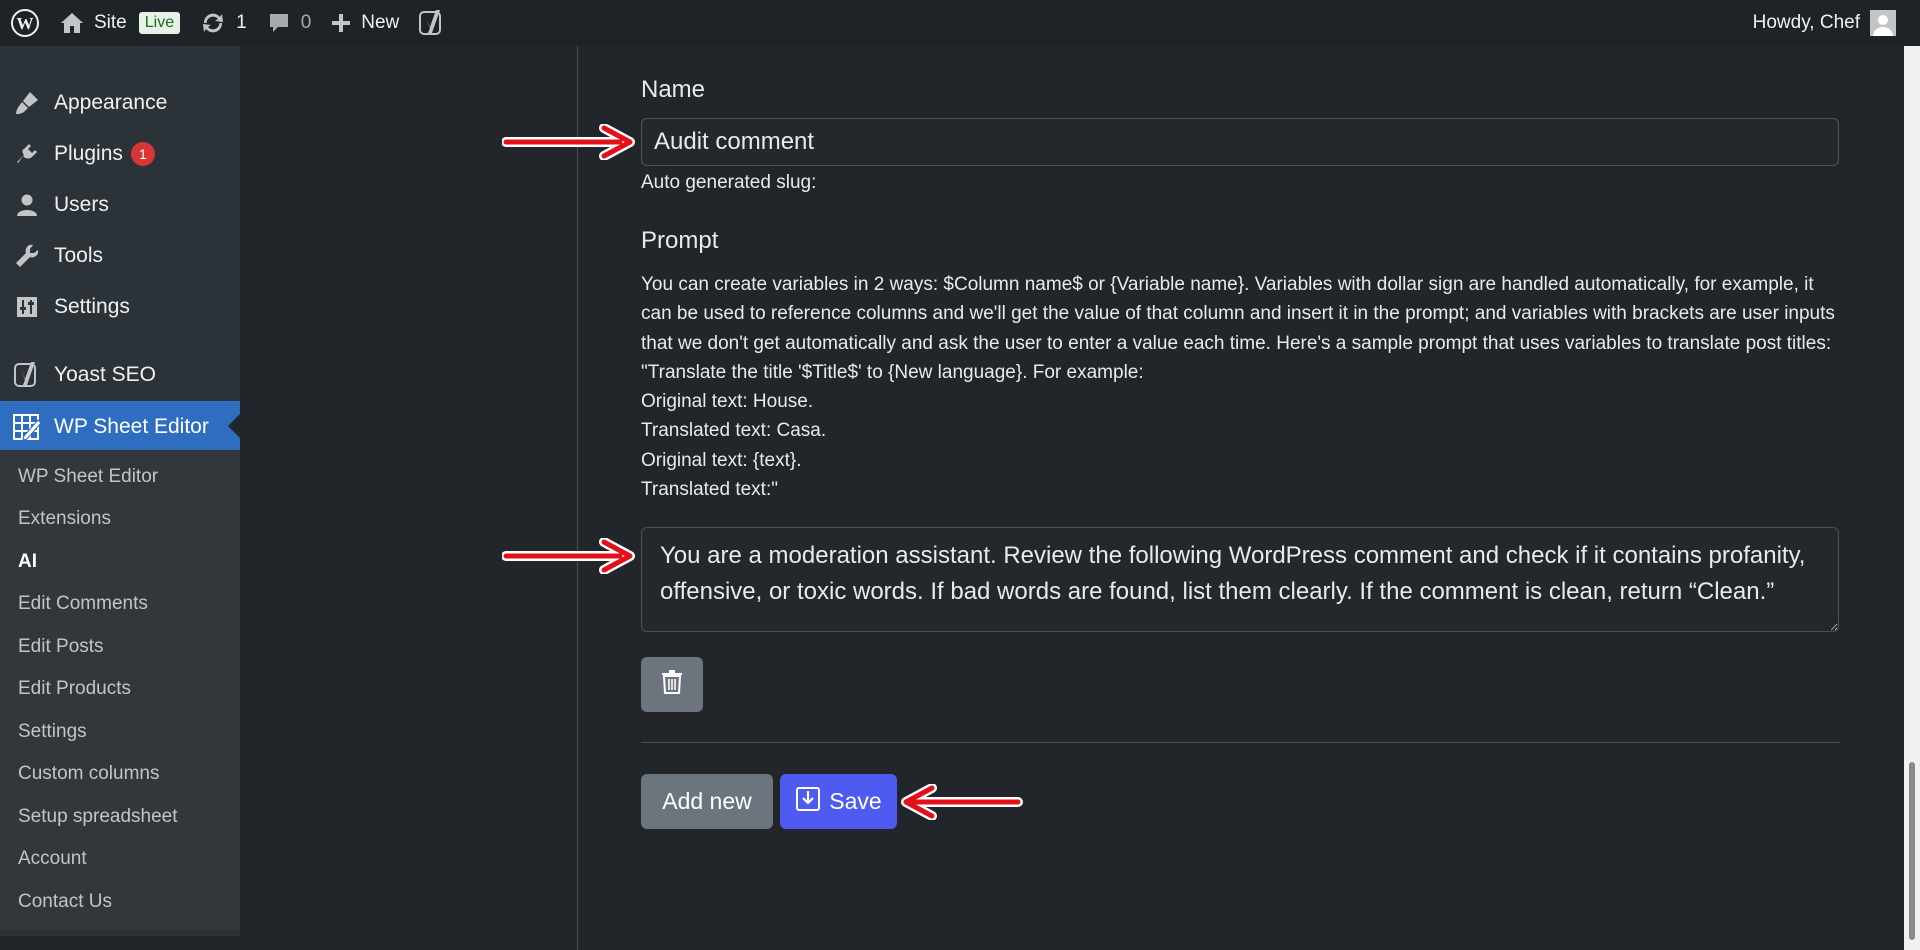 The width and height of the screenshot is (1920, 950). I want to click on sidebar-item-label: Settings, so click(92, 306).